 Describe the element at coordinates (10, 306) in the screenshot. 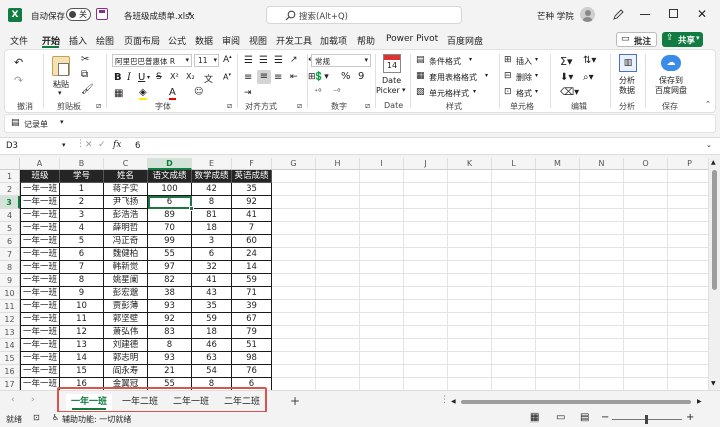

I see `row-header: 11` at that location.